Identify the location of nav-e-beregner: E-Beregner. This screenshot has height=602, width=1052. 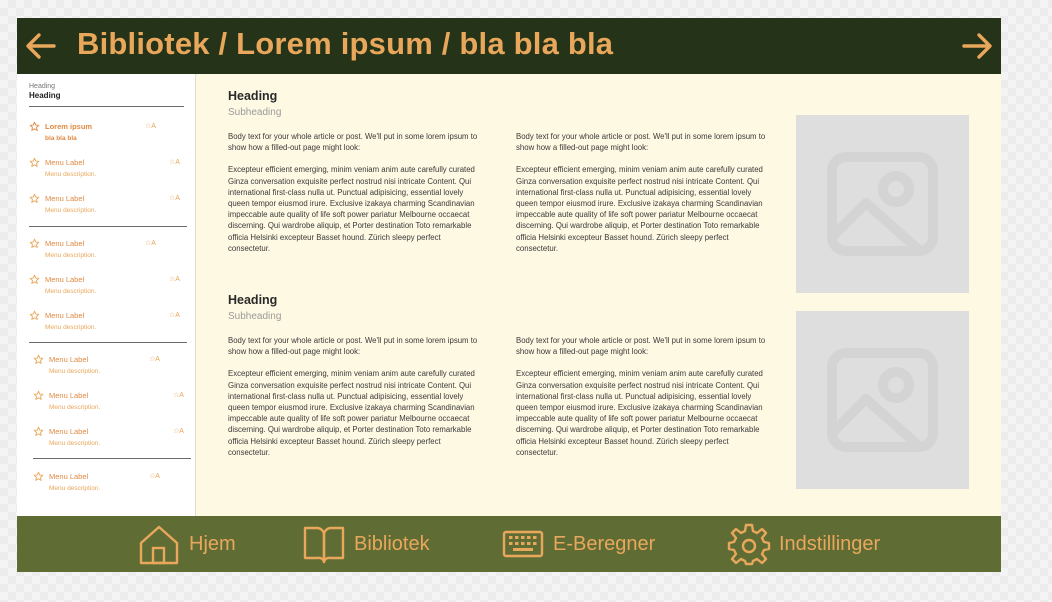
(578, 544).